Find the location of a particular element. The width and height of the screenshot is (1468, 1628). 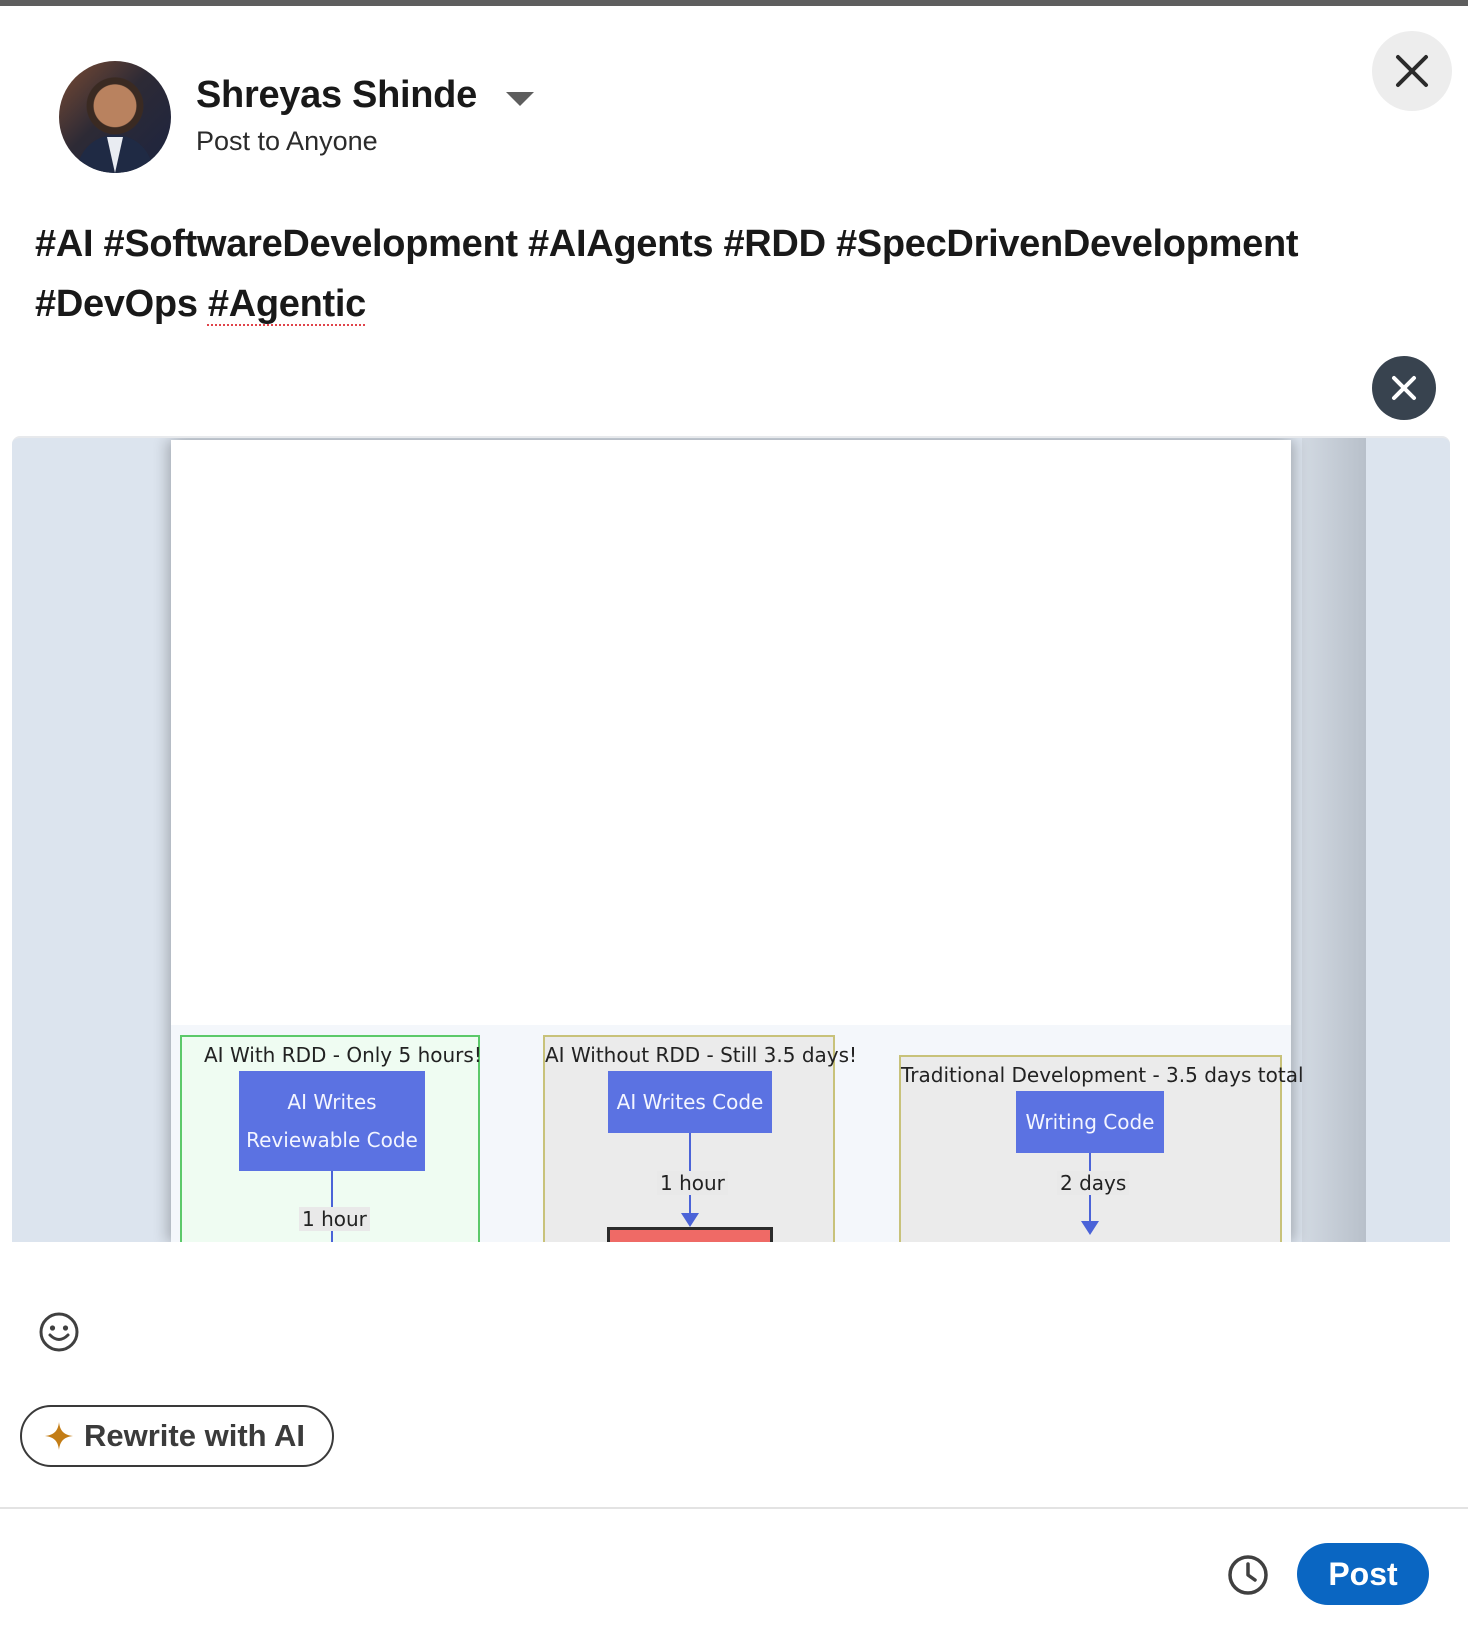

rewrite-with-ai-button: Rewrite with AI is located at coordinates (177, 1436).